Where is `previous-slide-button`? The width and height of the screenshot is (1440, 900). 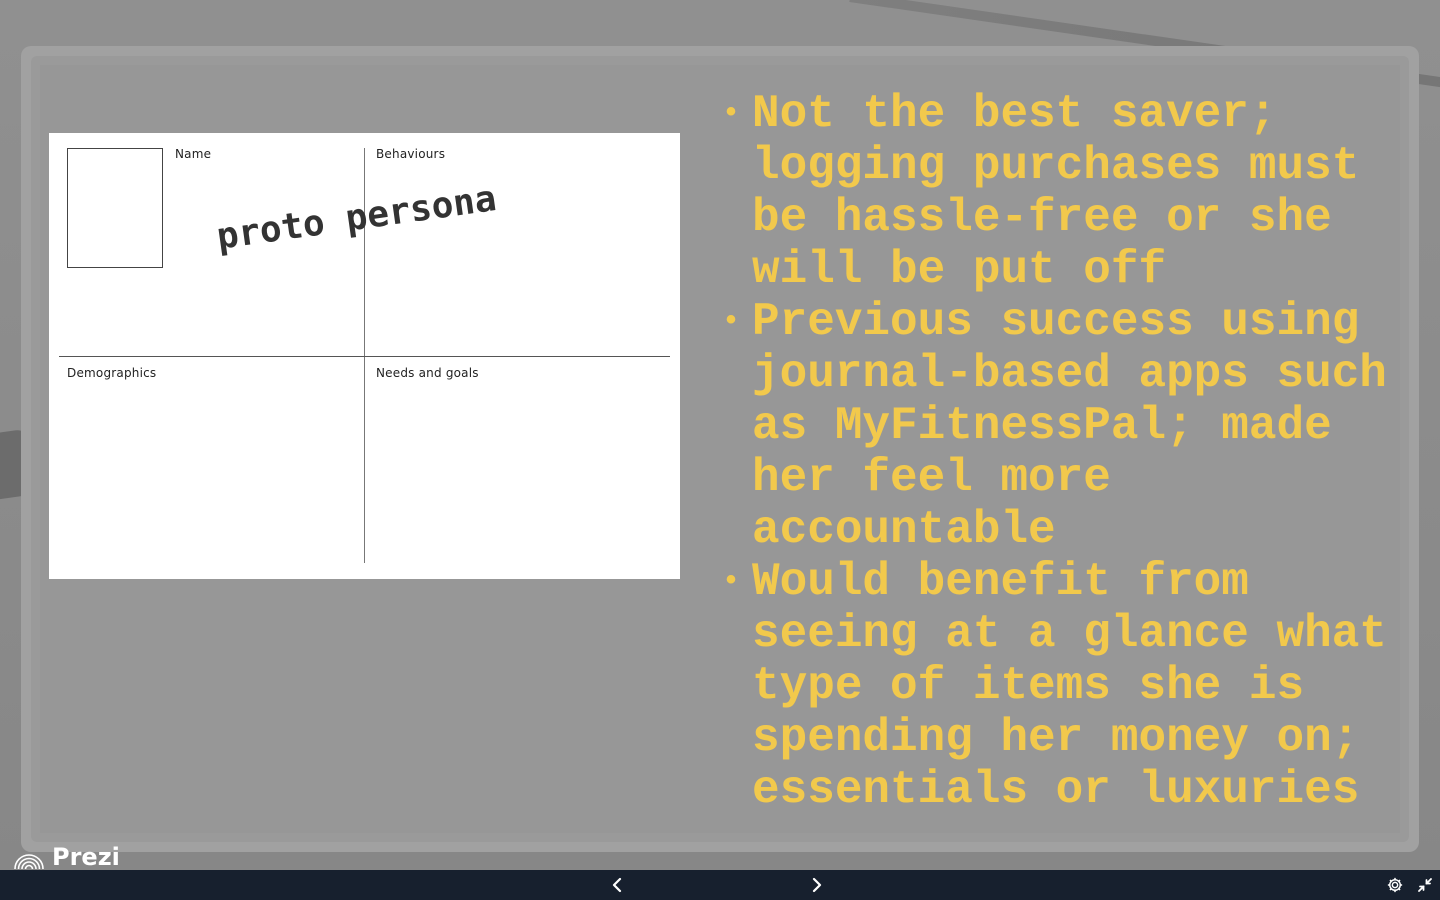 previous-slide-button is located at coordinates (617, 885).